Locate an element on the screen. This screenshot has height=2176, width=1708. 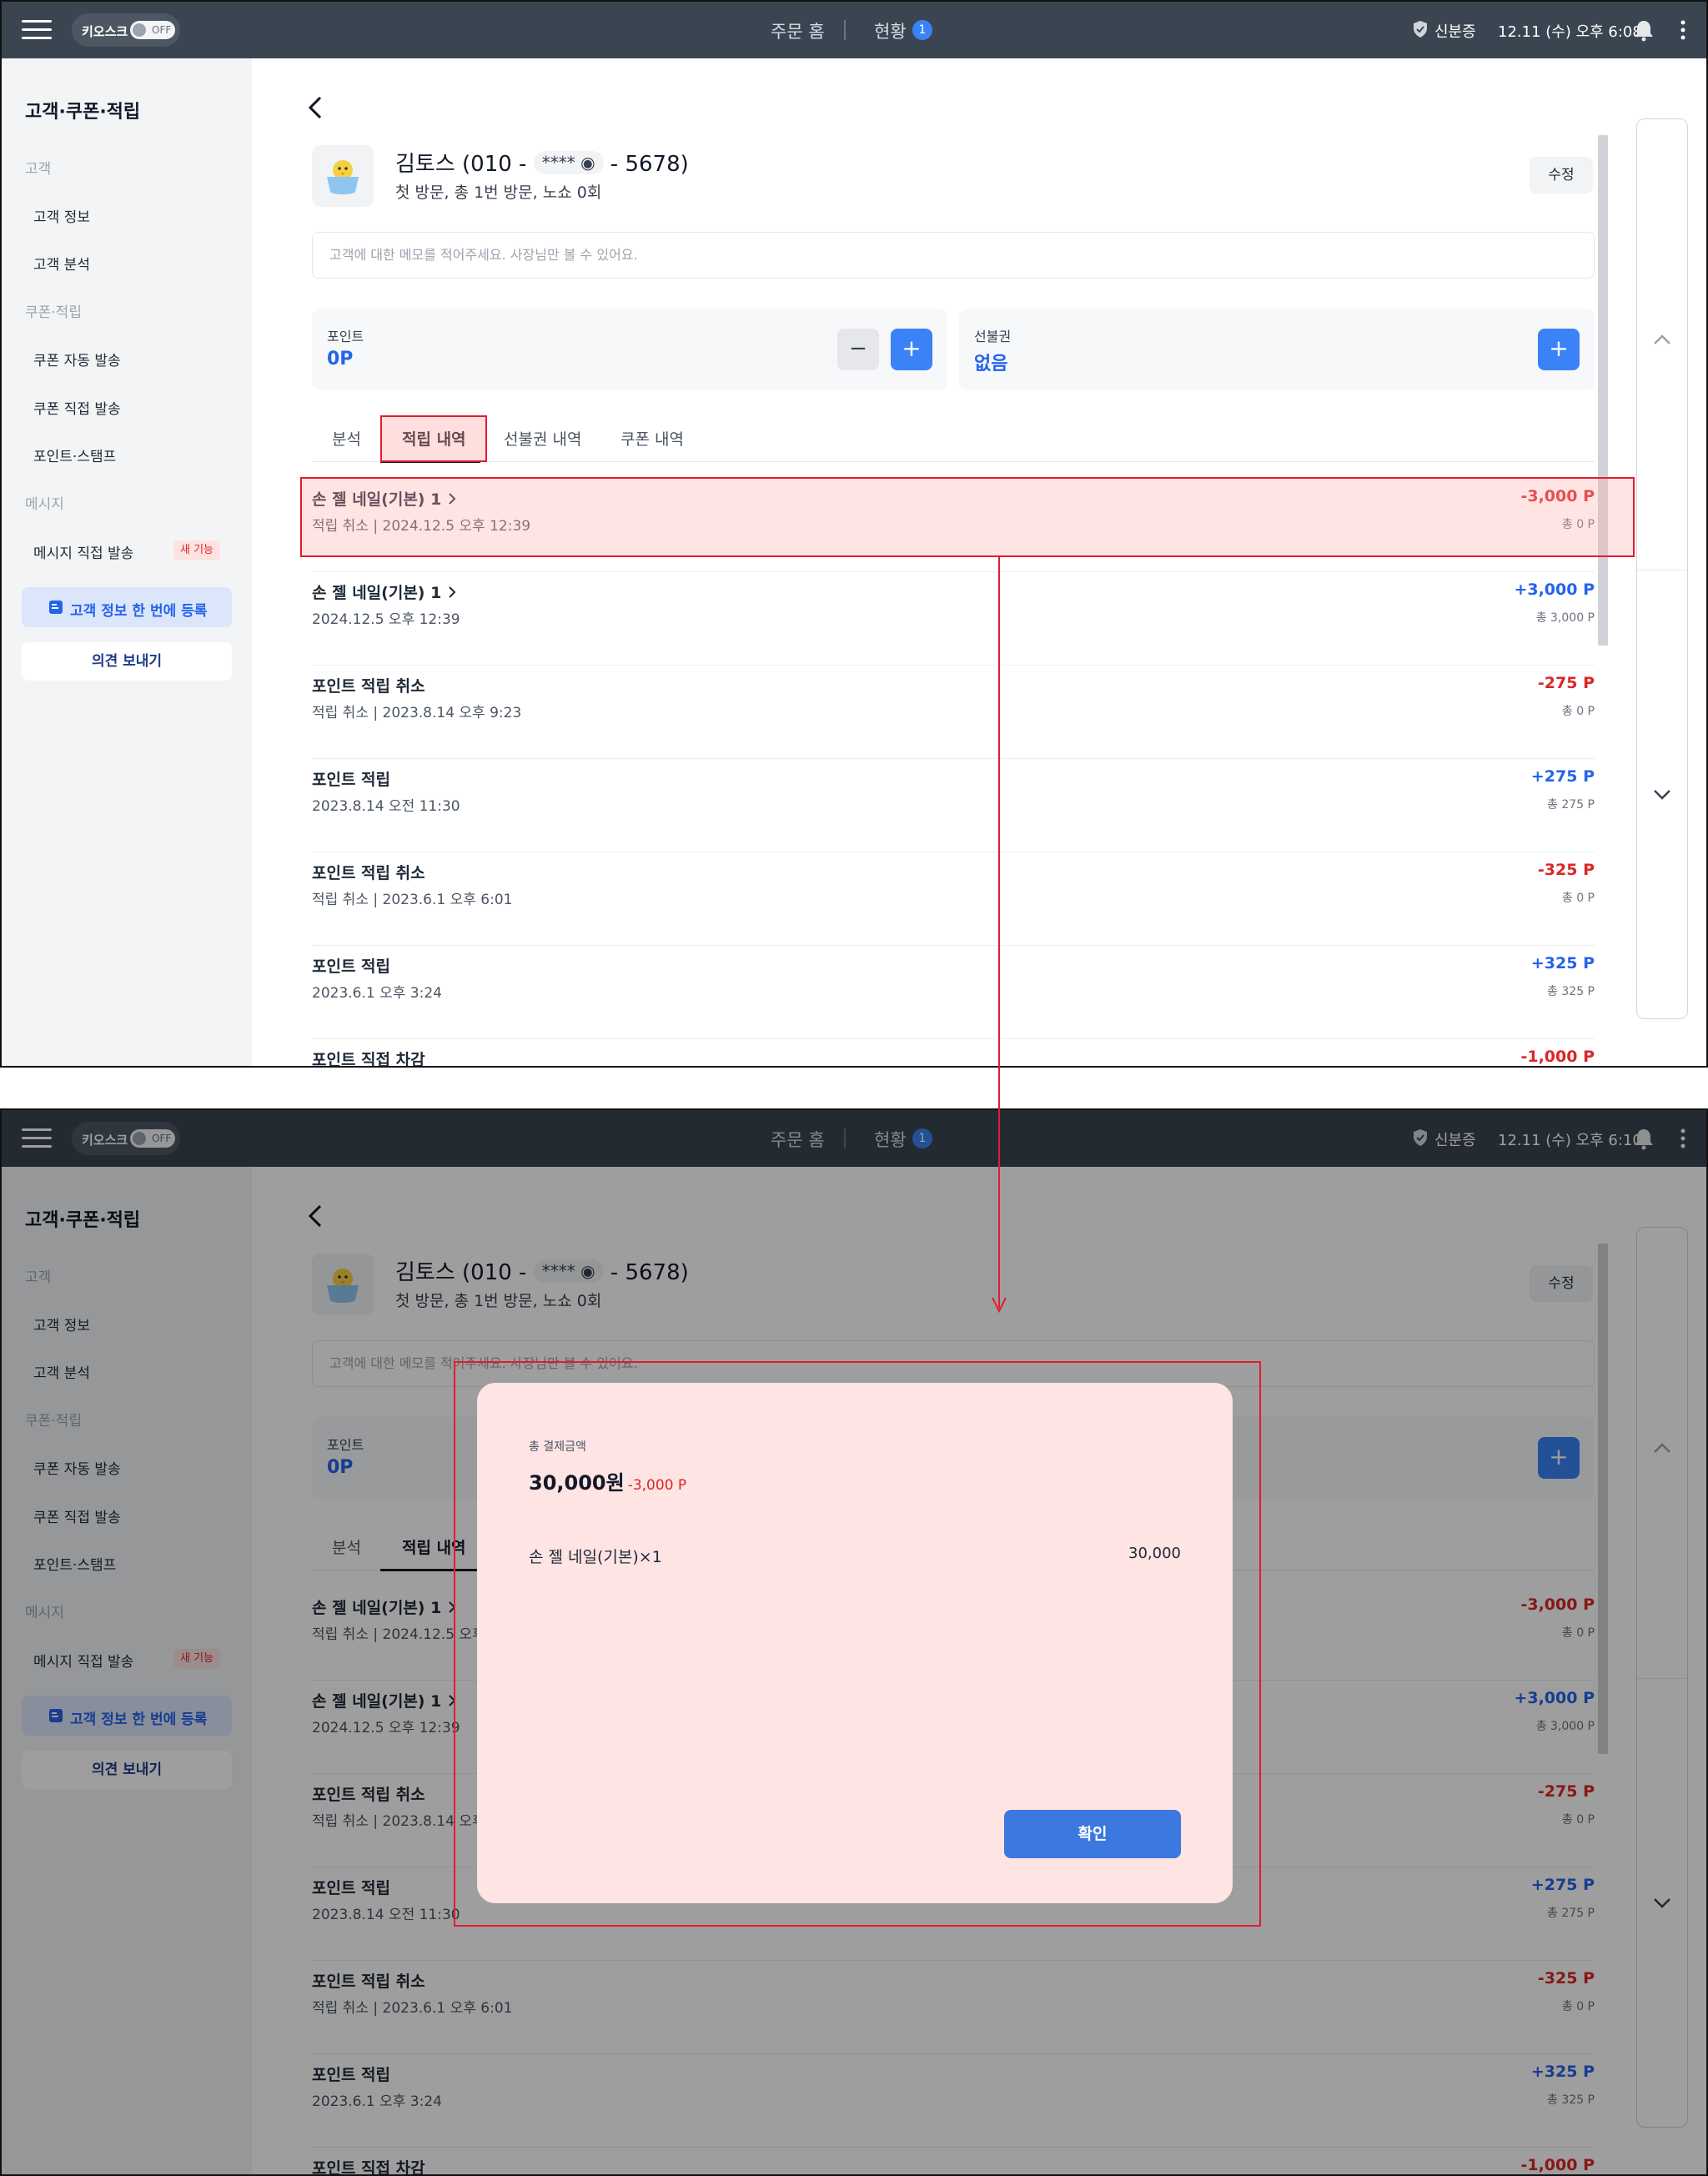
history-row-title: 손 젤 네일(기본) 1 is located at coordinates (385, 591).